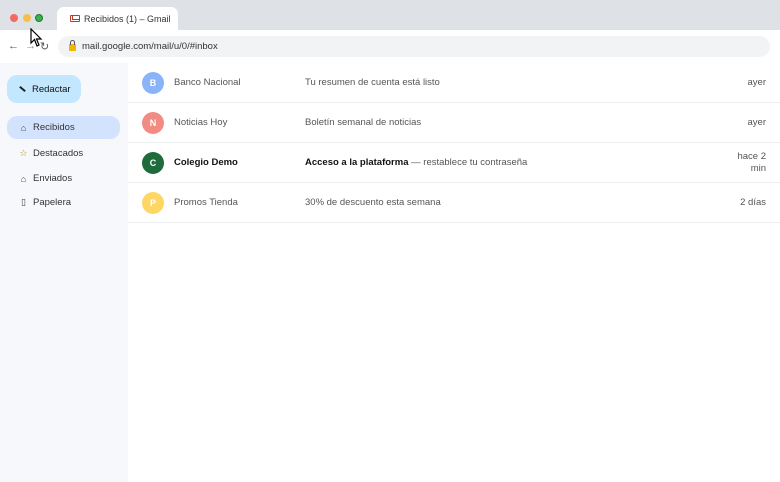  What do you see at coordinates (14, 18) in the screenshot?
I see `close-window-button` at bounding box center [14, 18].